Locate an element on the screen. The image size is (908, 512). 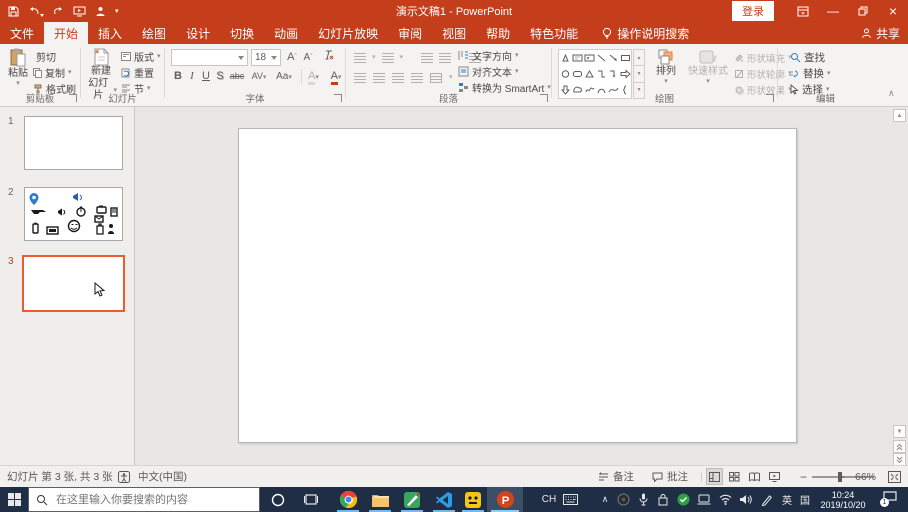
notes-button: 备注 is located at coordinates (616, 476).